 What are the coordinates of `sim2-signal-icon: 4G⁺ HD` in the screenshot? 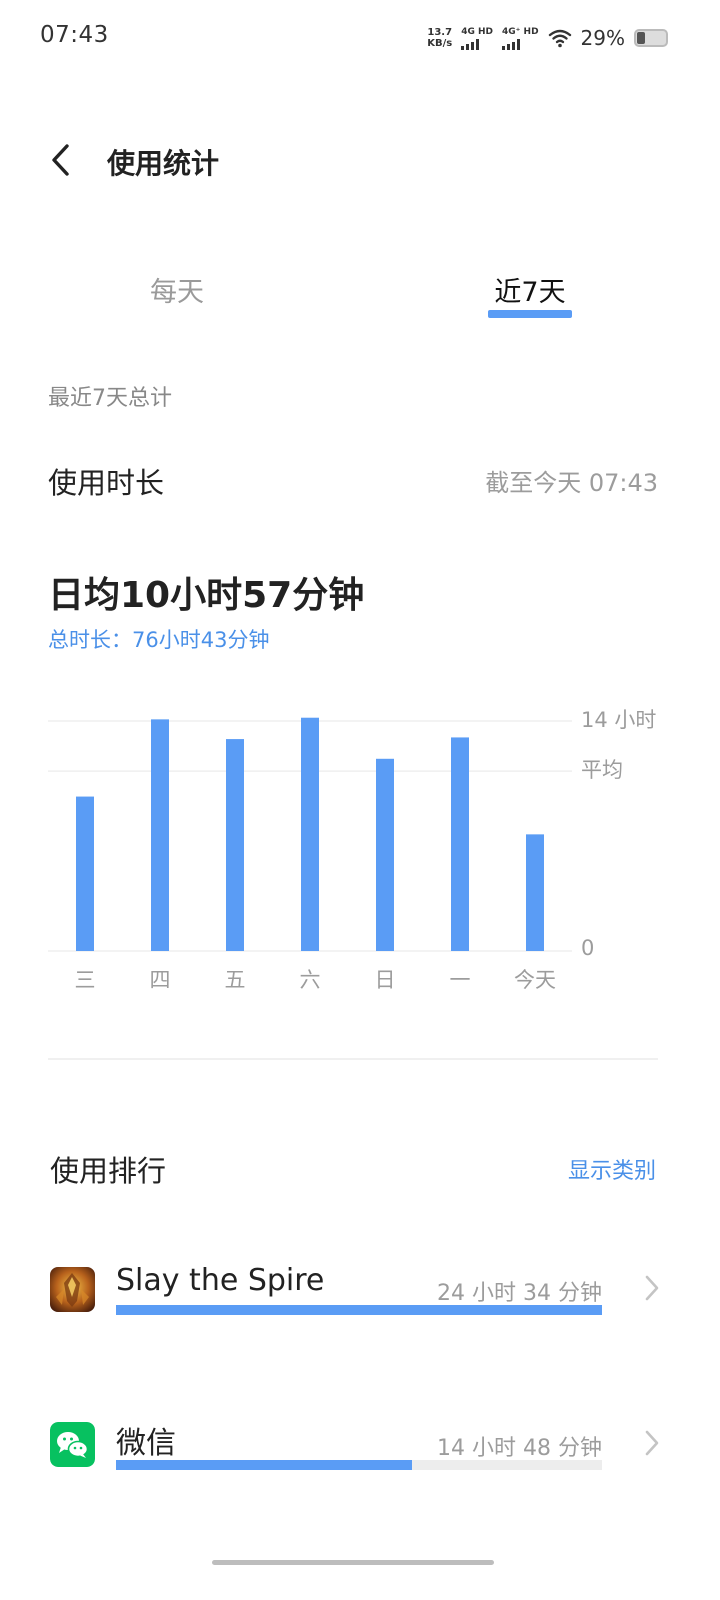 It's located at (520, 38).